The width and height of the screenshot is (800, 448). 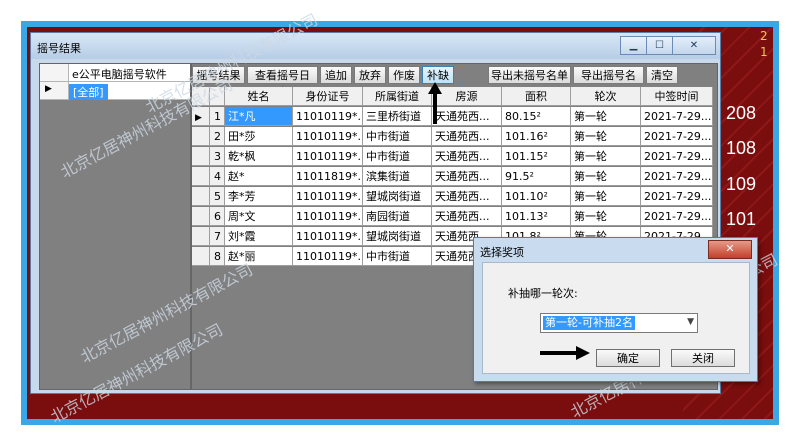 What do you see at coordinates (259, 136) in the screenshot?
I see `cell-name: 田*莎` at bounding box center [259, 136].